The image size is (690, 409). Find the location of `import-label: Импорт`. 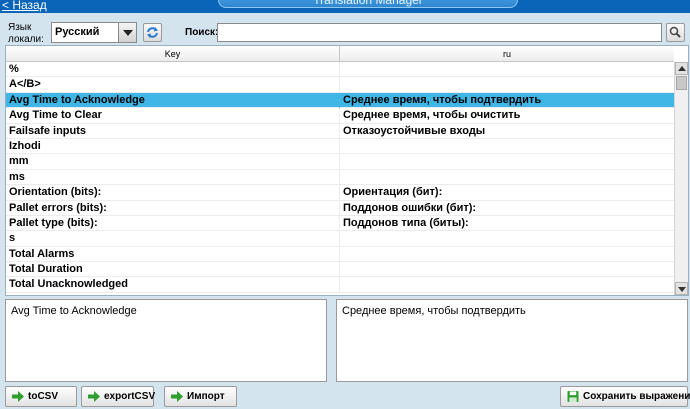

import-label: Импорт is located at coordinates (206, 396).